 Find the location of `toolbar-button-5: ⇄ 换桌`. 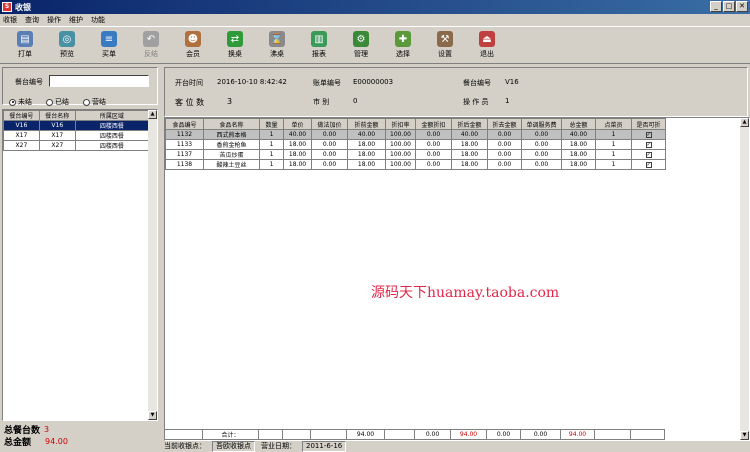

toolbar-button-5: ⇄ 换桌 is located at coordinates (235, 45).